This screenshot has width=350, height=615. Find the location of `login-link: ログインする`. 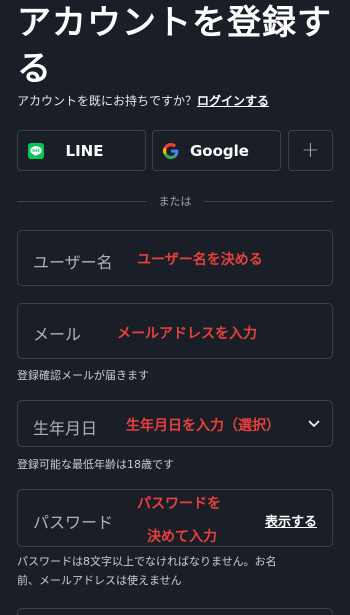

login-link: ログインする is located at coordinates (233, 101).